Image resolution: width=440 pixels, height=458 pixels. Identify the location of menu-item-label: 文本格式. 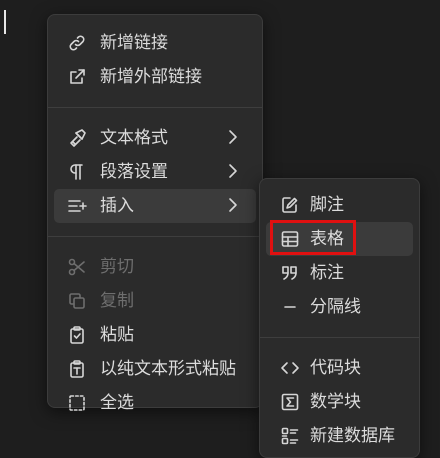
(134, 138).